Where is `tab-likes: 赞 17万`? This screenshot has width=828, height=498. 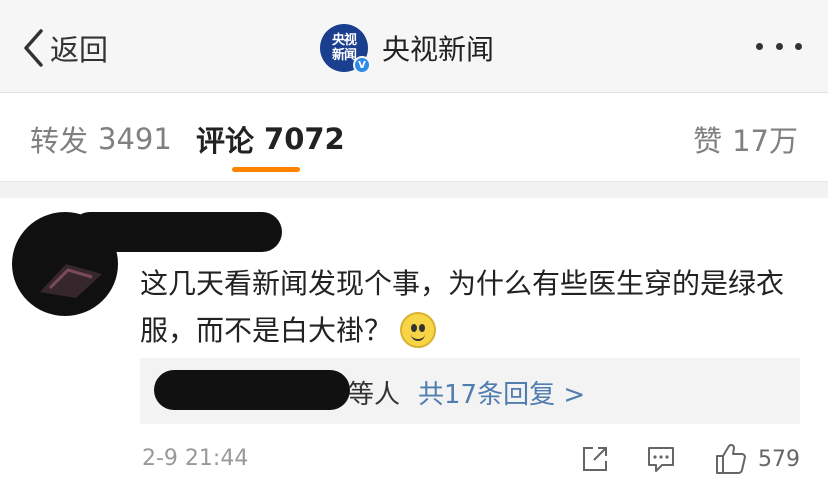 tab-likes: 赞 17万 is located at coordinates (745, 139).